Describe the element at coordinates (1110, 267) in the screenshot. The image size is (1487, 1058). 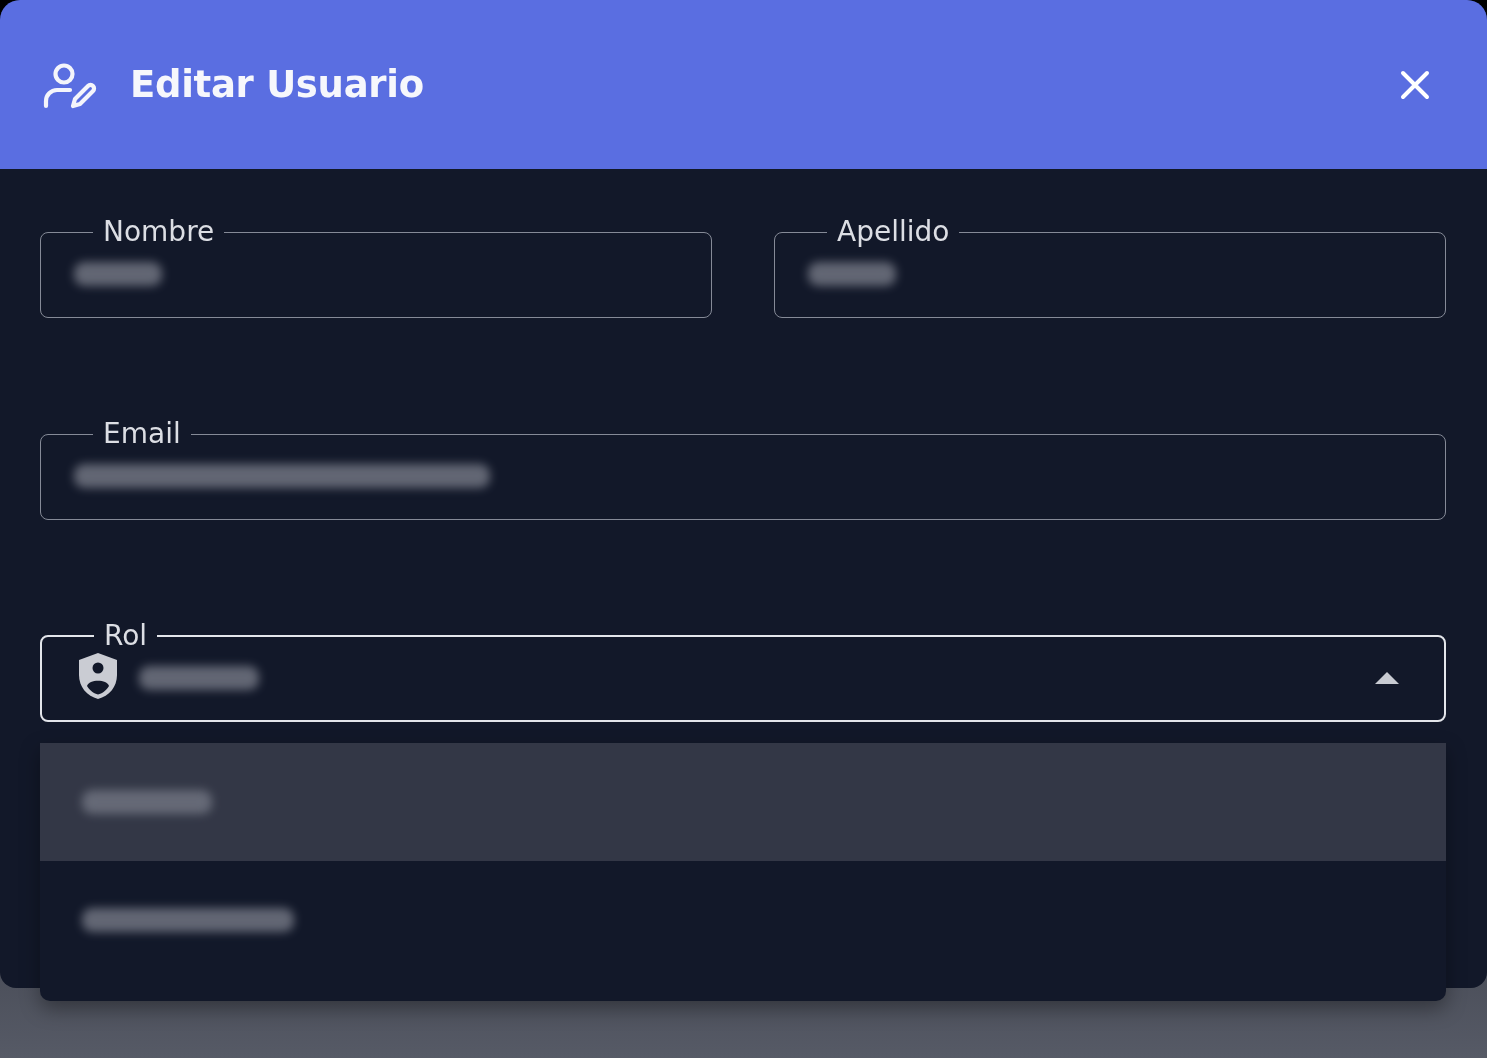
I see `input-field: Apellido` at that location.